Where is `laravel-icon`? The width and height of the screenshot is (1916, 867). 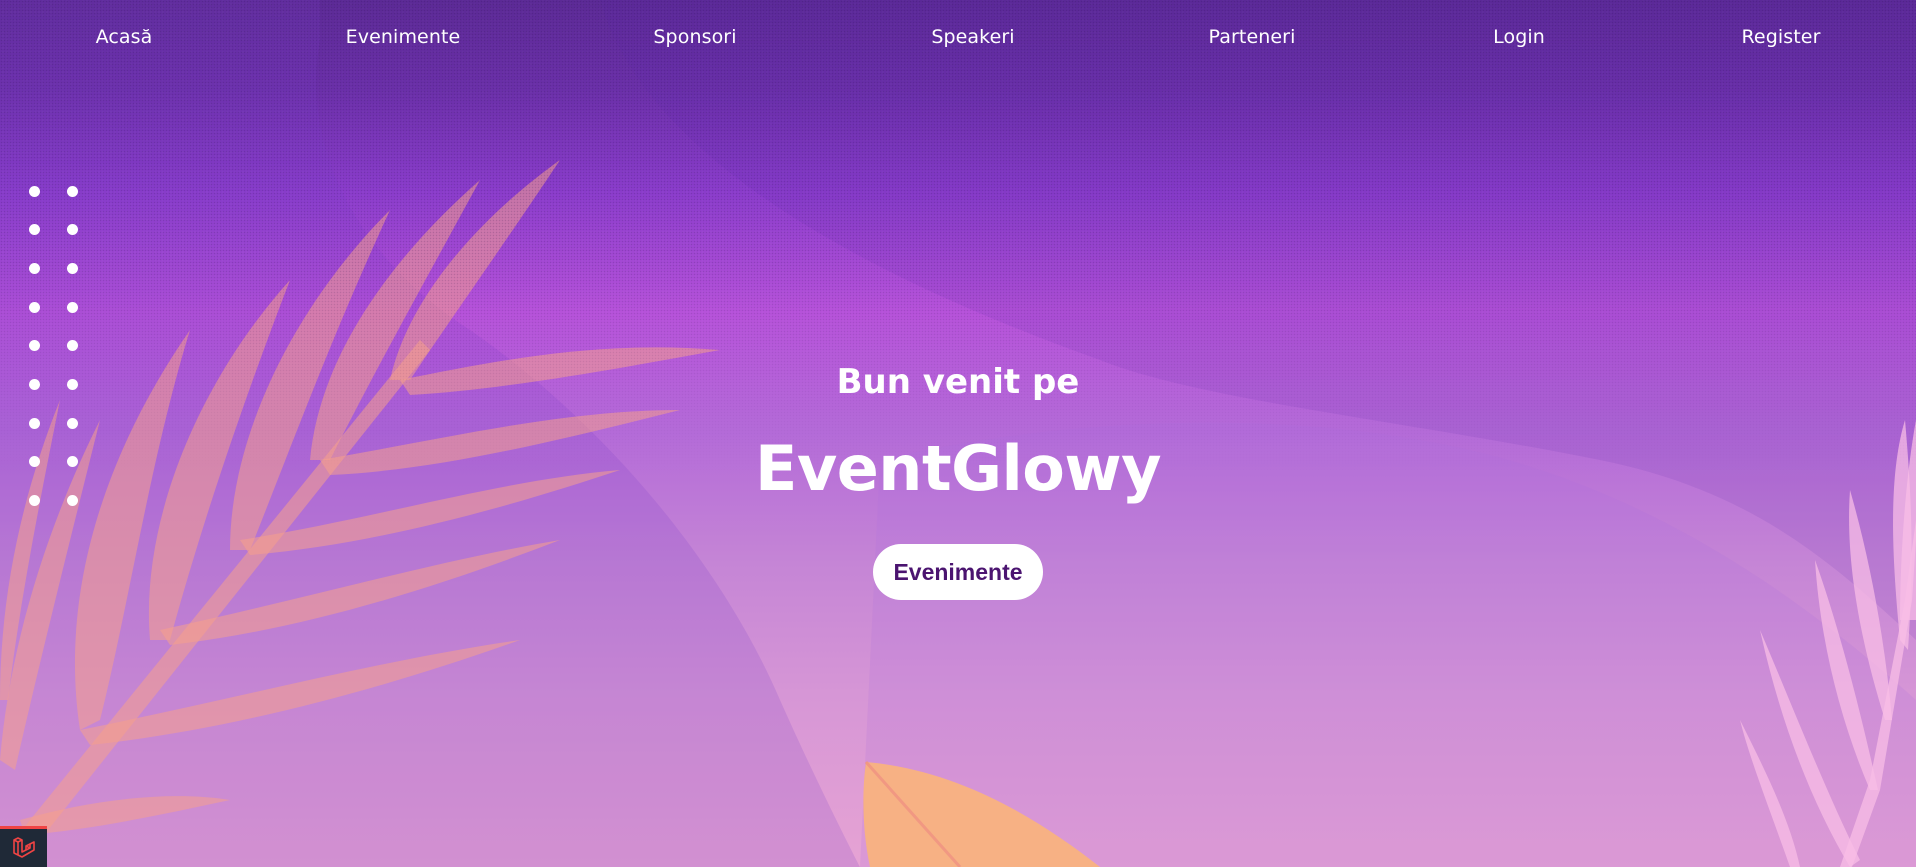
laravel-icon is located at coordinates (23, 847).